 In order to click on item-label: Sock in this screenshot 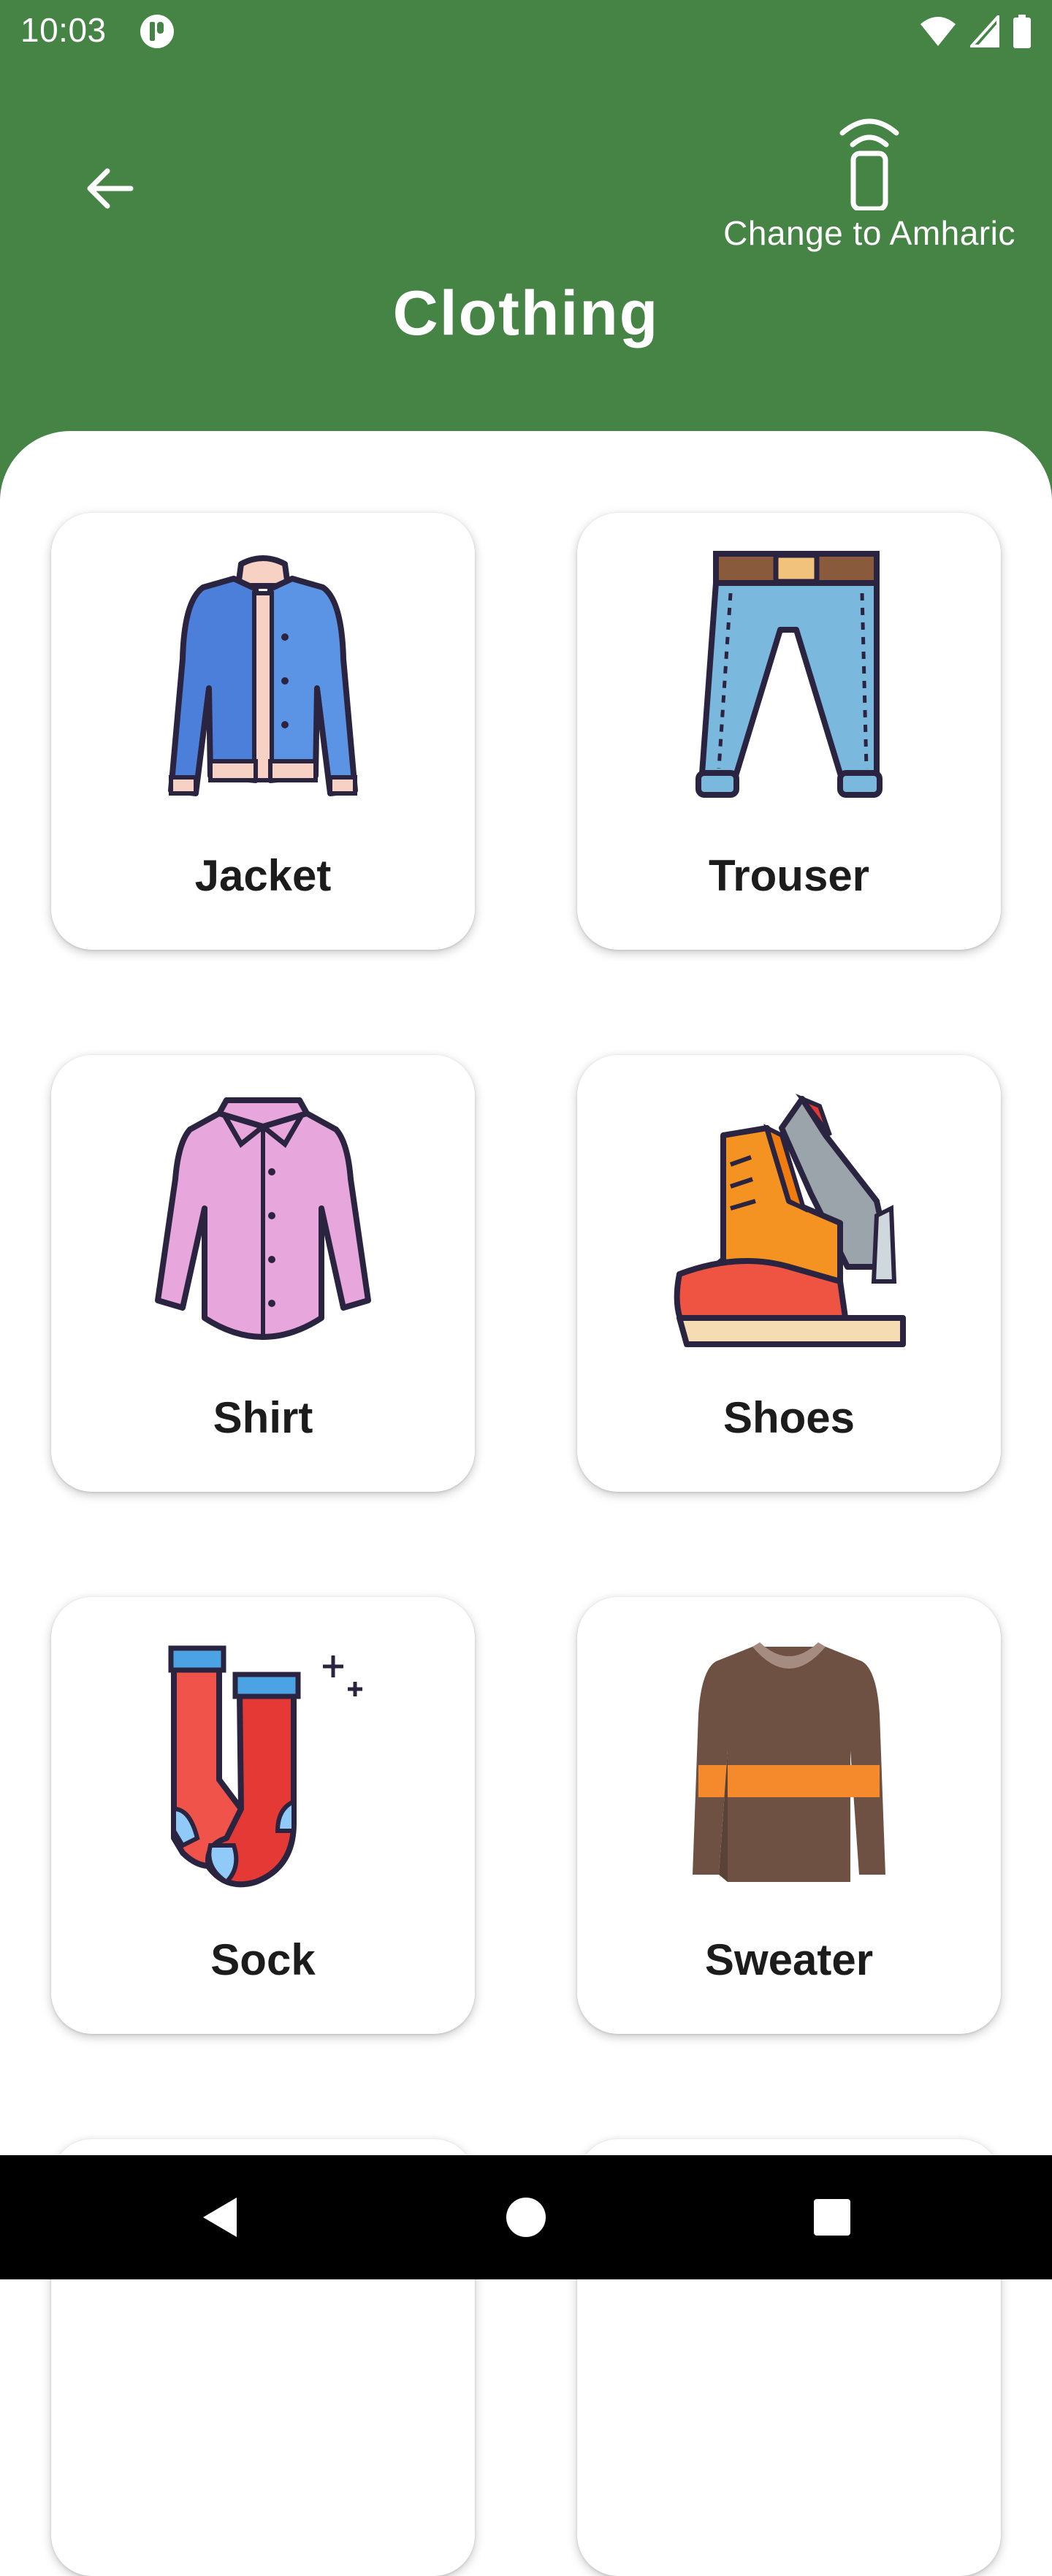, I will do `click(263, 1960)`.